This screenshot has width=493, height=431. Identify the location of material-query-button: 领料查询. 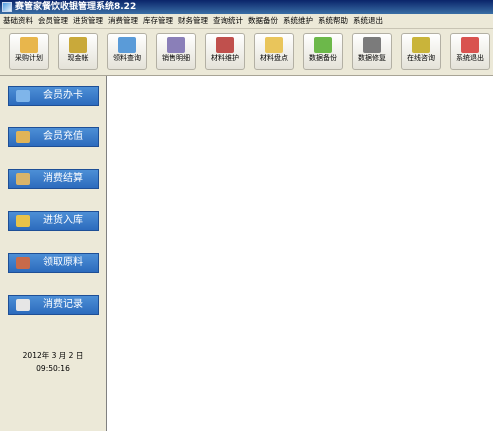
(127, 51).